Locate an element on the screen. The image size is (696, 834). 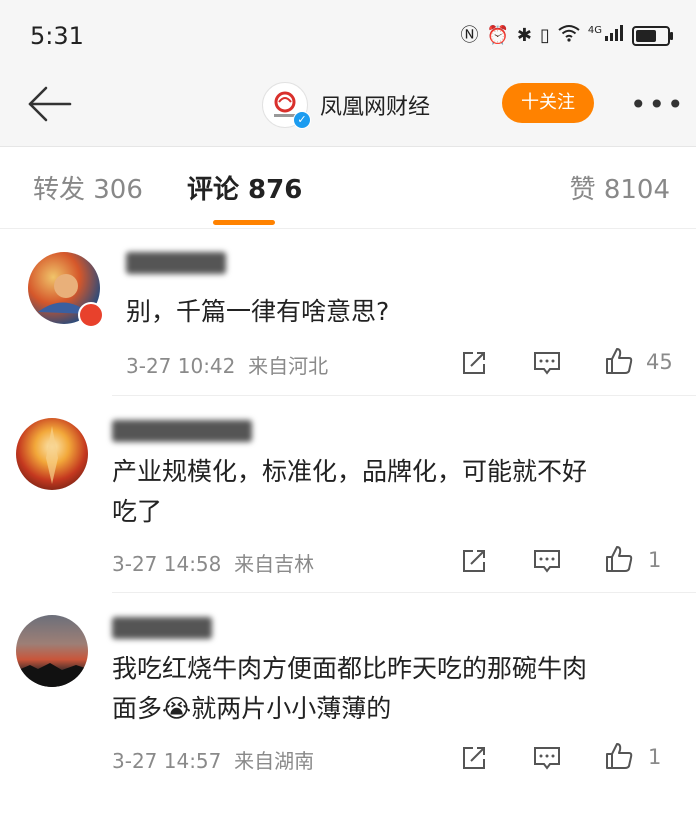
arrow-left-icon is located at coordinates (50, 104).